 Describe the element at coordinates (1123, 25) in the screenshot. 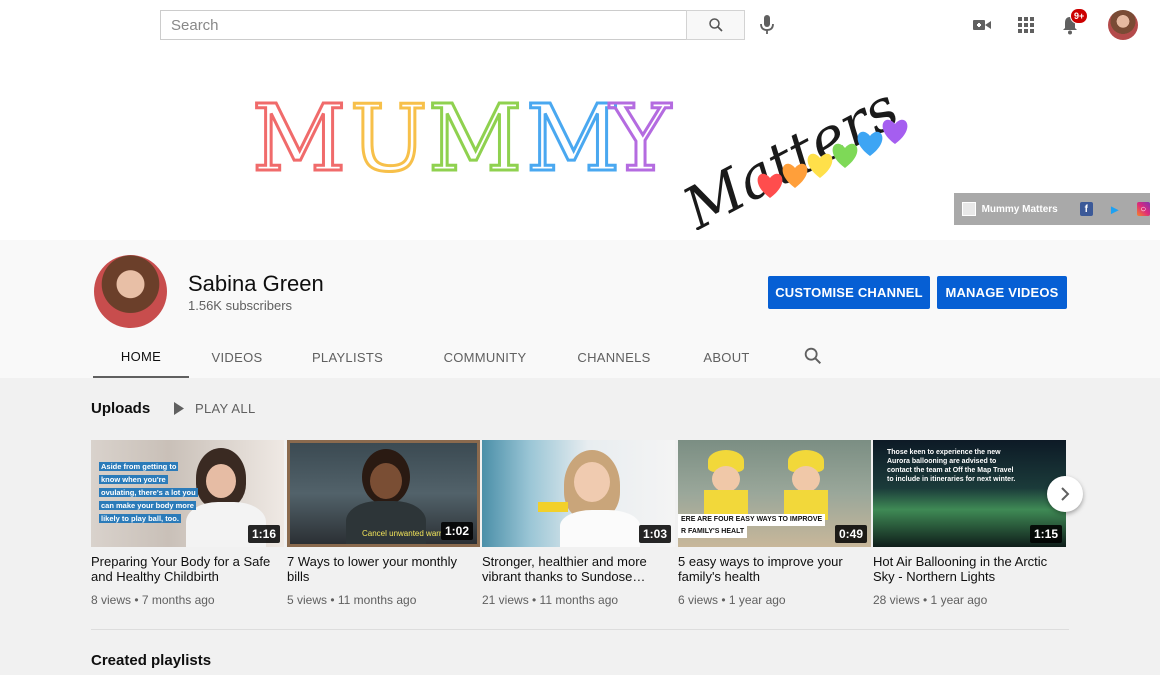

I see `account-avatar` at that location.